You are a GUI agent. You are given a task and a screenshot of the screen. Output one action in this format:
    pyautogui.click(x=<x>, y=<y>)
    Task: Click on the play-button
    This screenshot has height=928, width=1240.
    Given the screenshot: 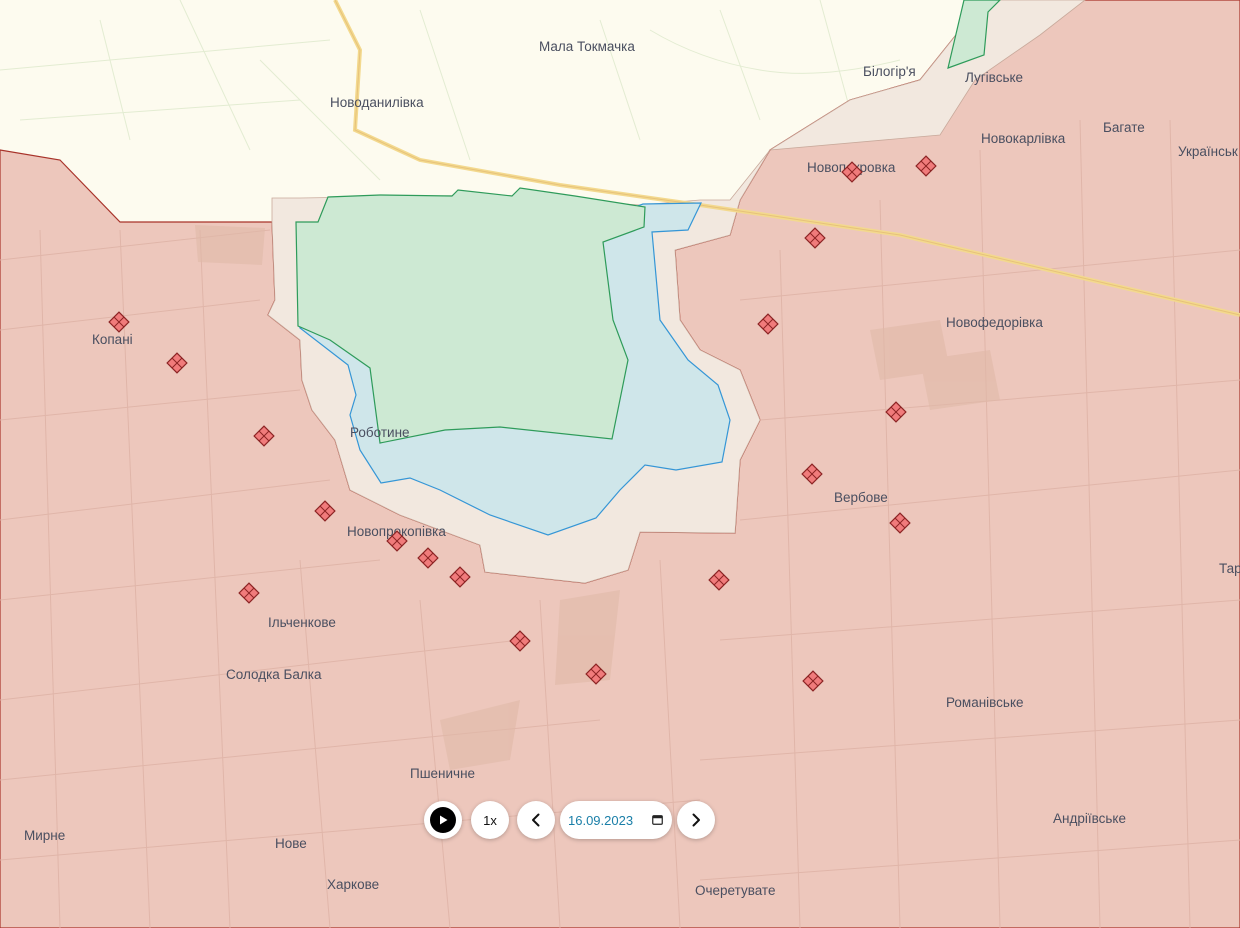 What is the action you would take?
    pyautogui.click(x=443, y=820)
    